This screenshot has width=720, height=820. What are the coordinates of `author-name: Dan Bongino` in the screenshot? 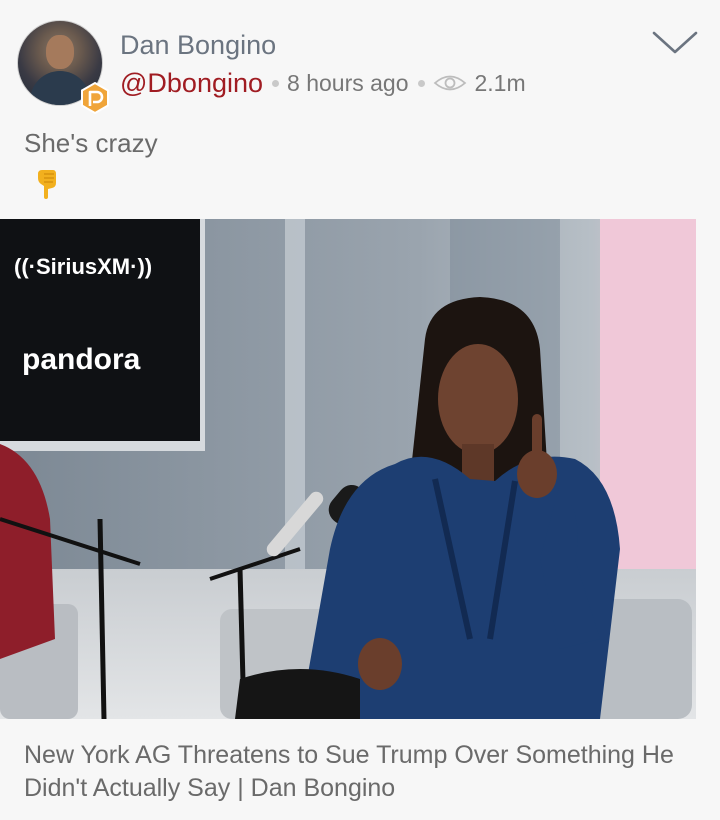 It's located at (198, 45).